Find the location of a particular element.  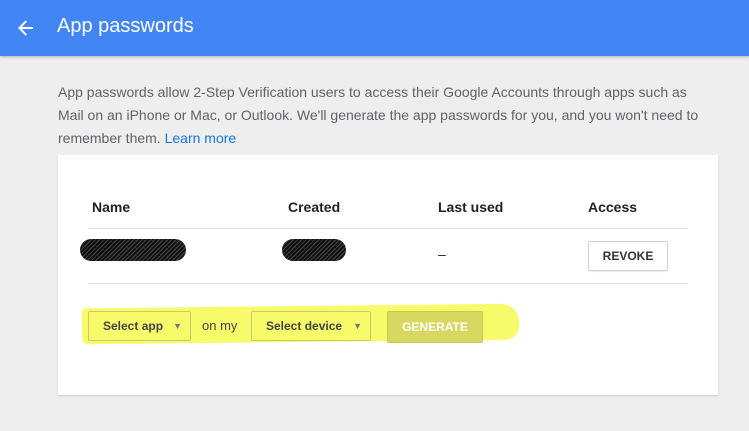

redacted-name is located at coordinates (133, 250).